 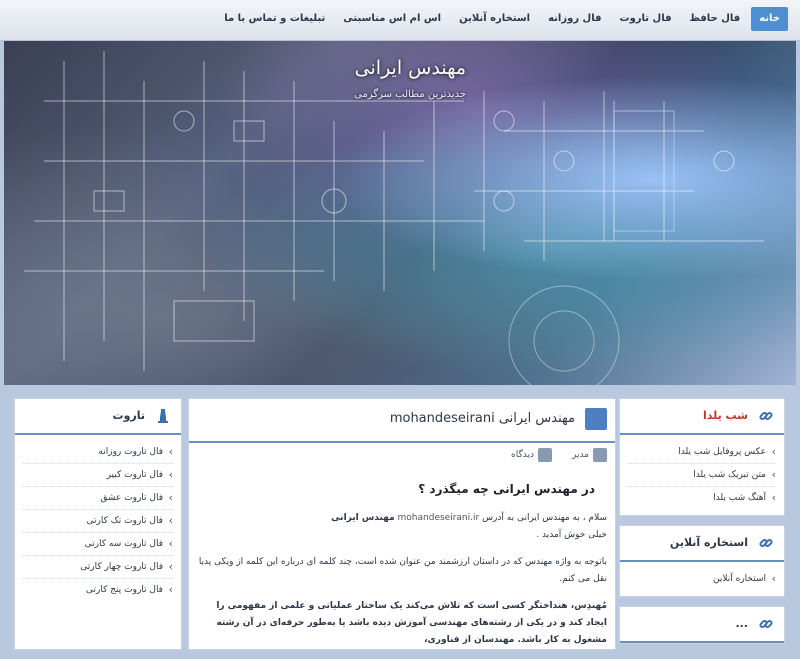 I want to click on yalda-box-header: شب یلدا, so click(x=702, y=417).